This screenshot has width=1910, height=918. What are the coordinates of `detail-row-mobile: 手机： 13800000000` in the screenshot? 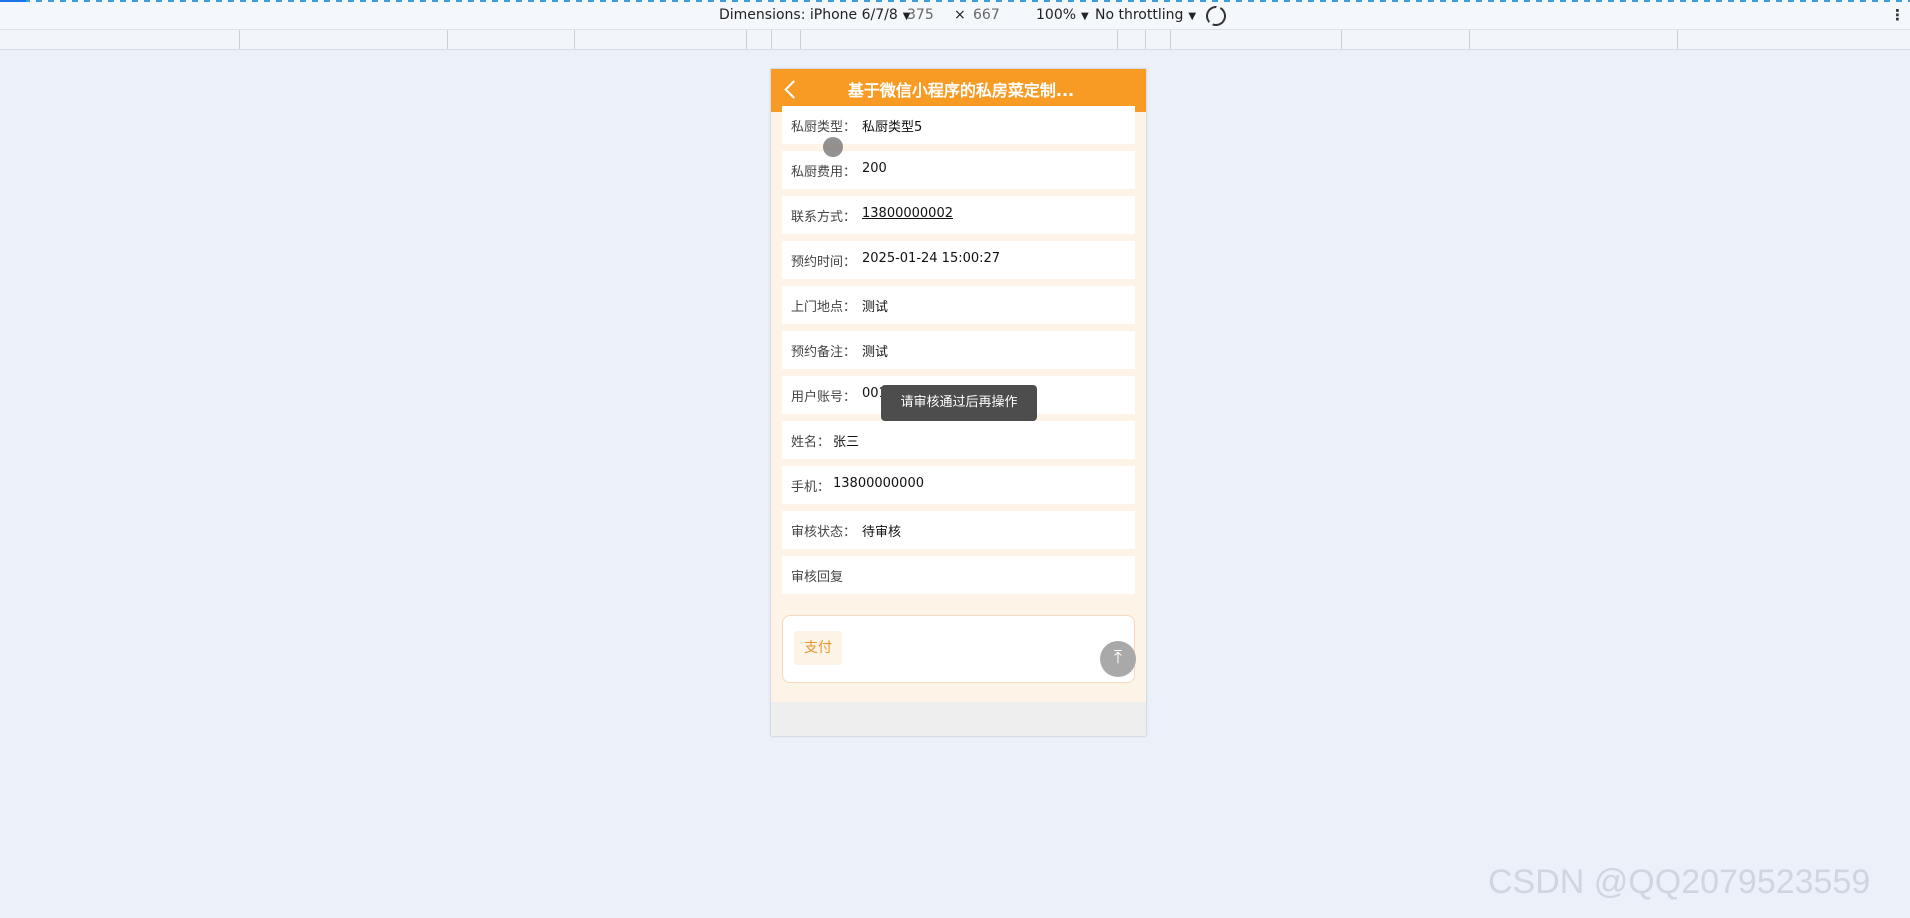 It's located at (958, 485).